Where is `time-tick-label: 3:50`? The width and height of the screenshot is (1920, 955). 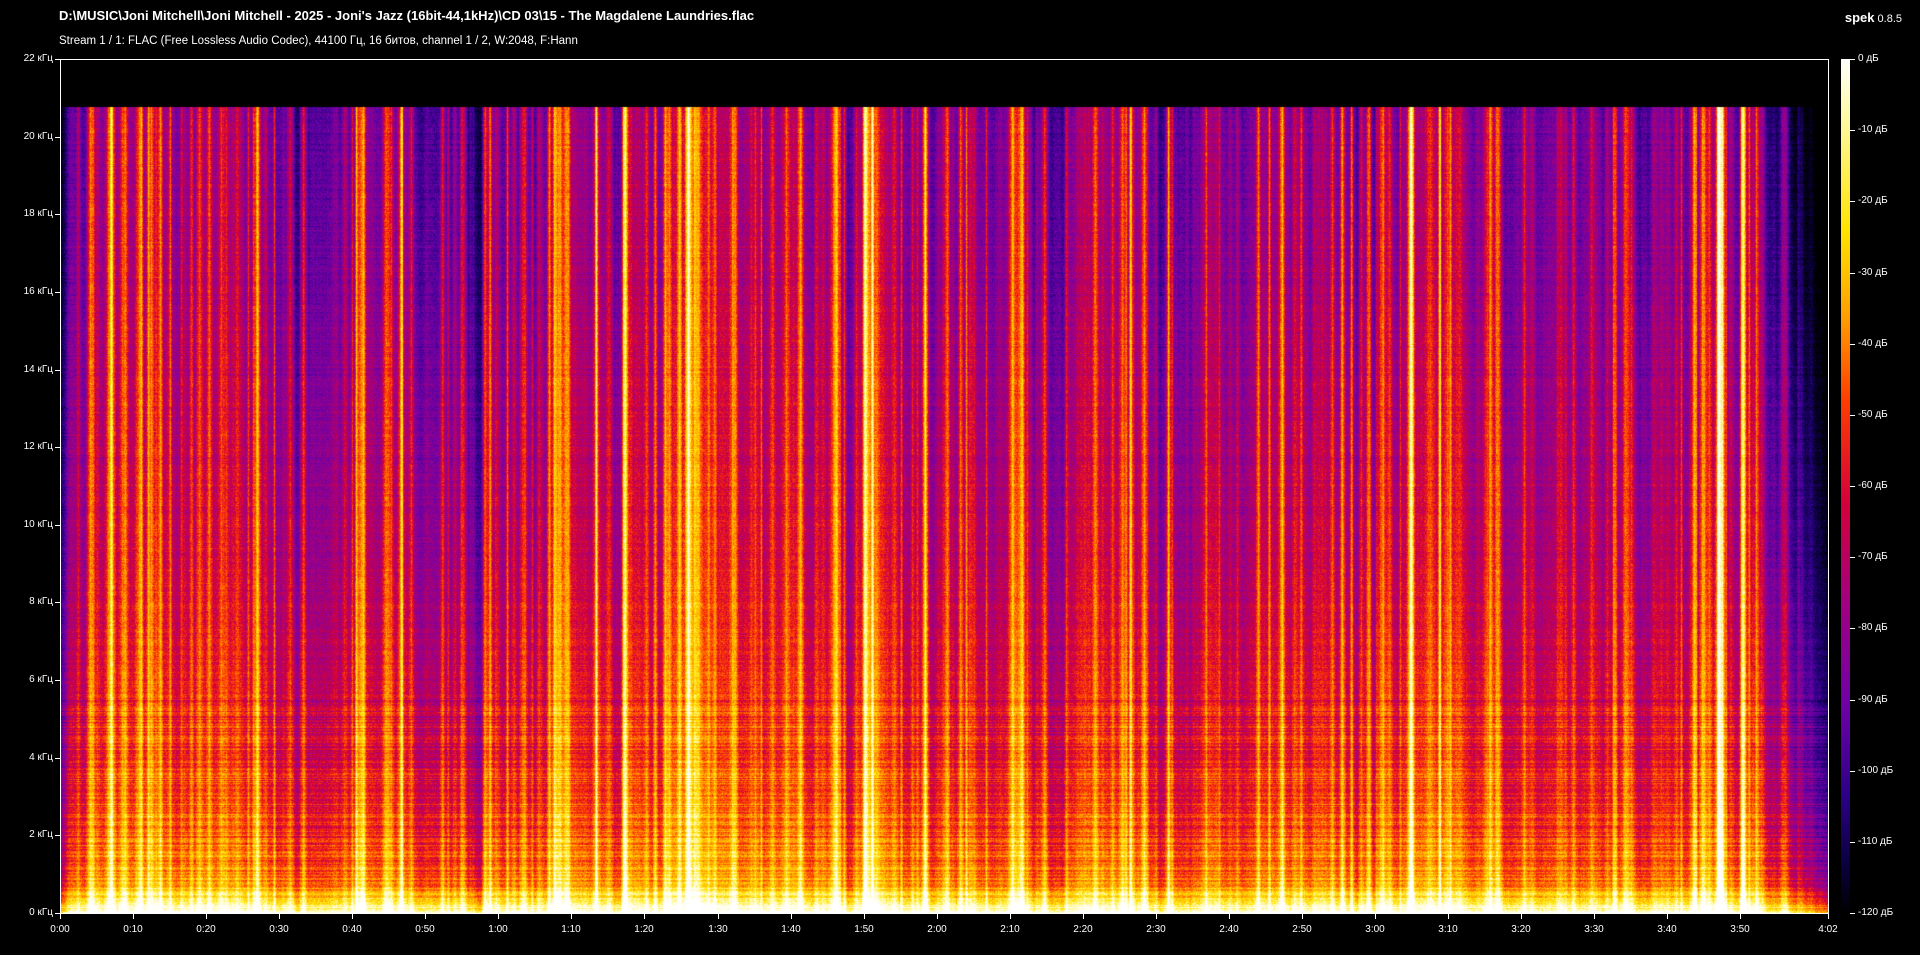
time-tick-label: 3:50 is located at coordinates (1740, 929).